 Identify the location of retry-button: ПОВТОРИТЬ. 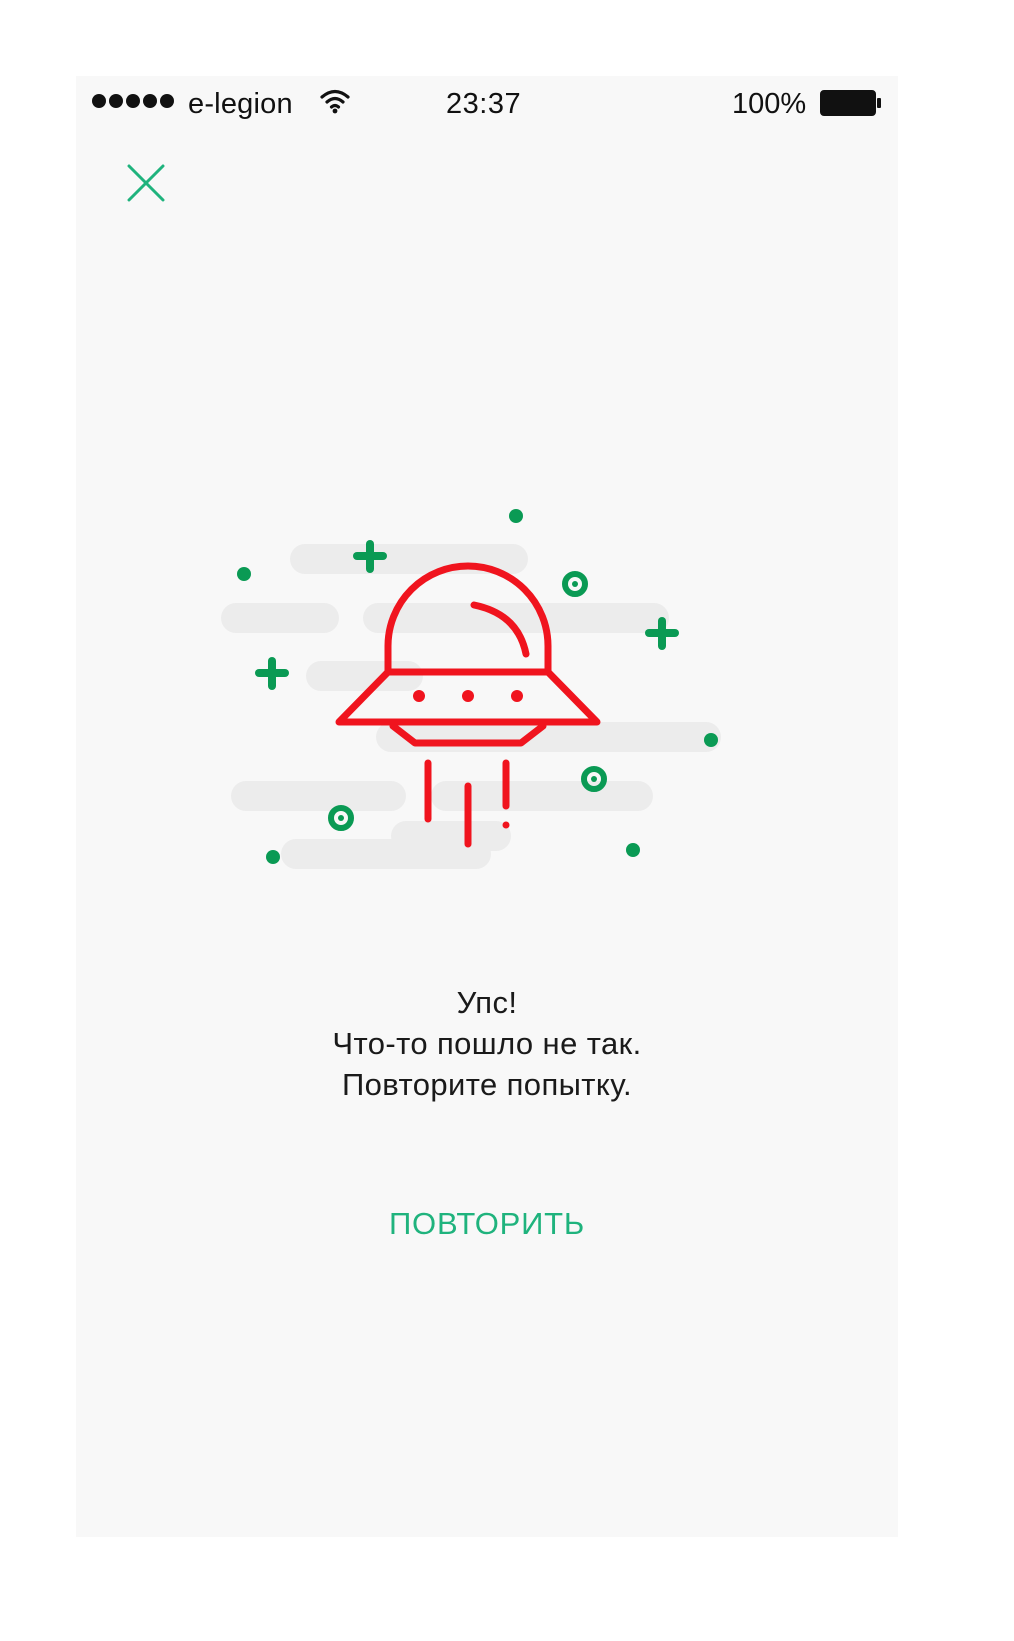
(487, 1224).